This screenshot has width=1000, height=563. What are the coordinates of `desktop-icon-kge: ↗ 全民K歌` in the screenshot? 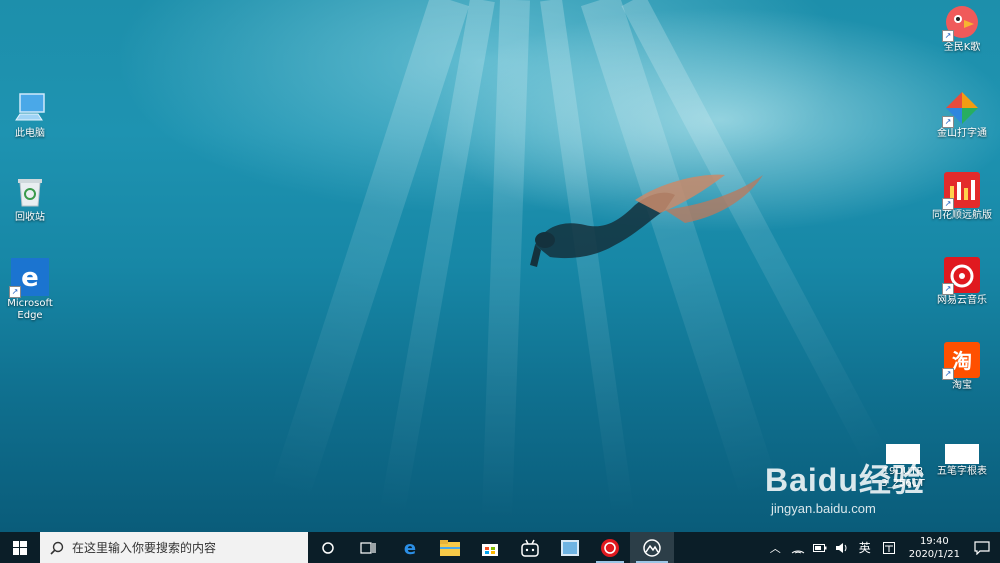 It's located at (960, 29).